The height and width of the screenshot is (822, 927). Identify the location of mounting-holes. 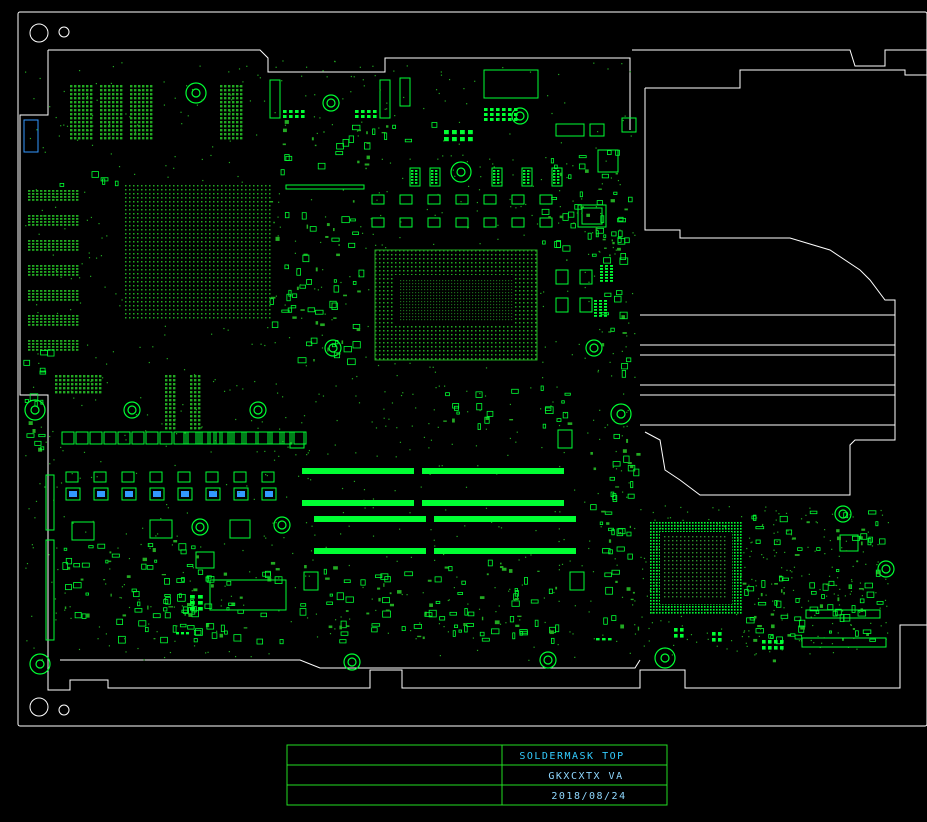
(49, 370).